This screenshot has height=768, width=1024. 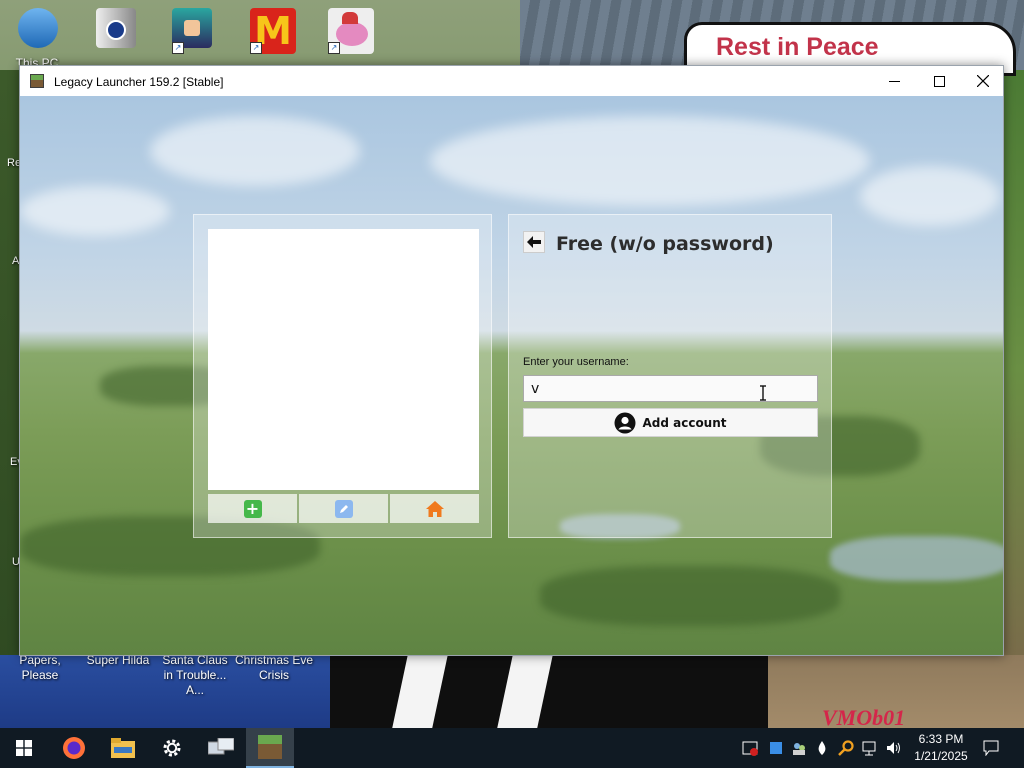 I want to click on desktop-icon-label: Christmas Eve Crisis, so click(x=274, y=668).